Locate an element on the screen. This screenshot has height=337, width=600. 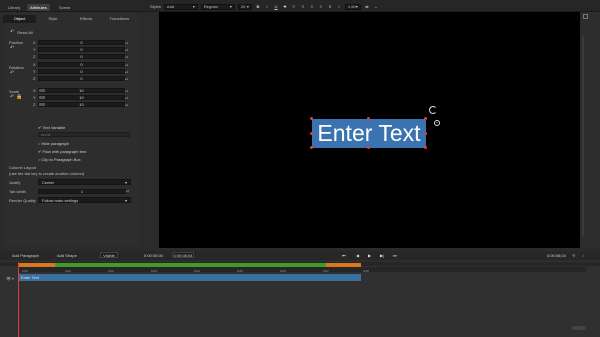
move-anchor-icon: + is located at coordinates (437, 123).